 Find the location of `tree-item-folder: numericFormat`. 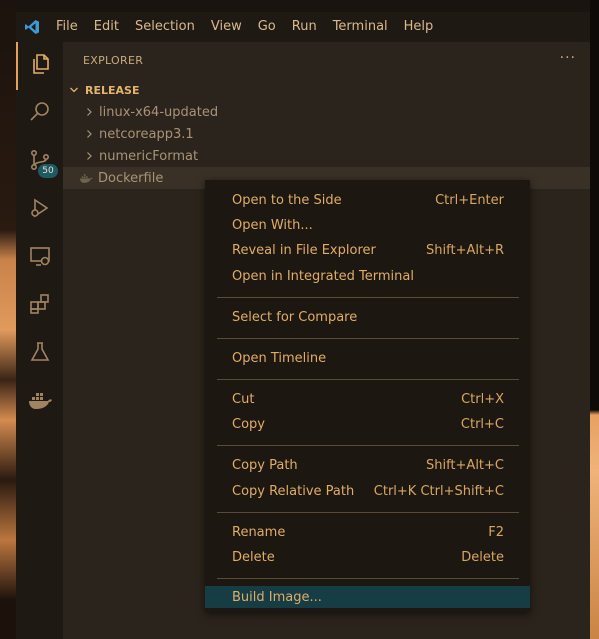

tree-item-folder: numericFormat is located at coordinates (326, 156).